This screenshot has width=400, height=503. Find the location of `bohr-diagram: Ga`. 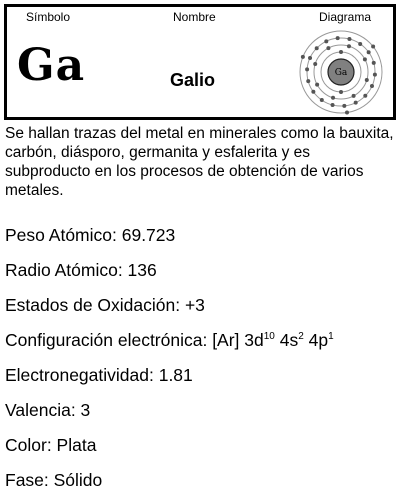

bohr-diagram: Ga is located at coordinates (341, 72).